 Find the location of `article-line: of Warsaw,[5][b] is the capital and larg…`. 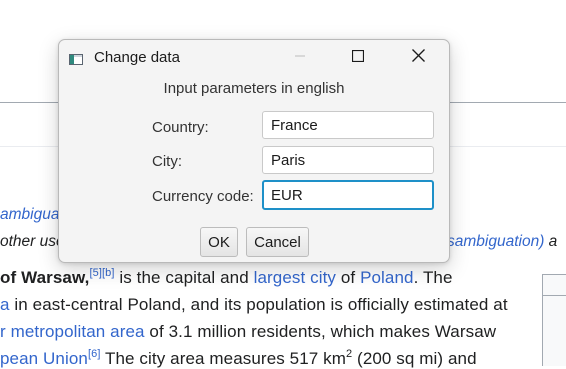

article-line: of Warsaw,[5][b] is the capital and larg… is located at coordinates (226, 278).